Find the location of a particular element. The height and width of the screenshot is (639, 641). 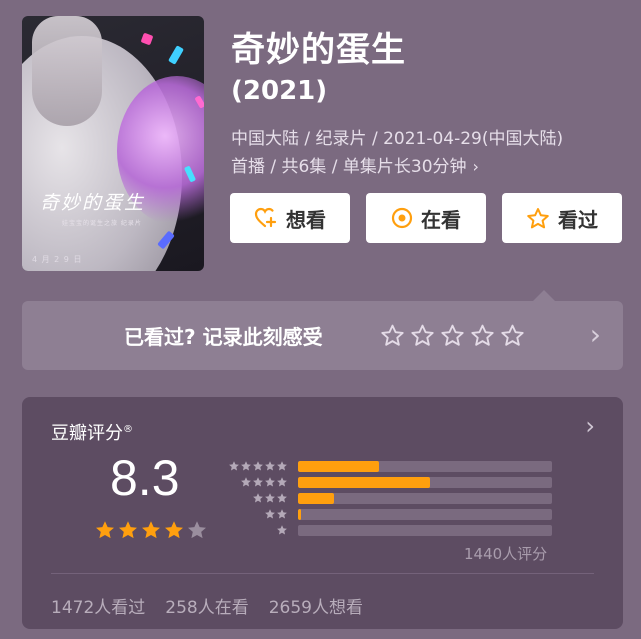

rating-score: 8.3 is located at coordinates (145, 478).